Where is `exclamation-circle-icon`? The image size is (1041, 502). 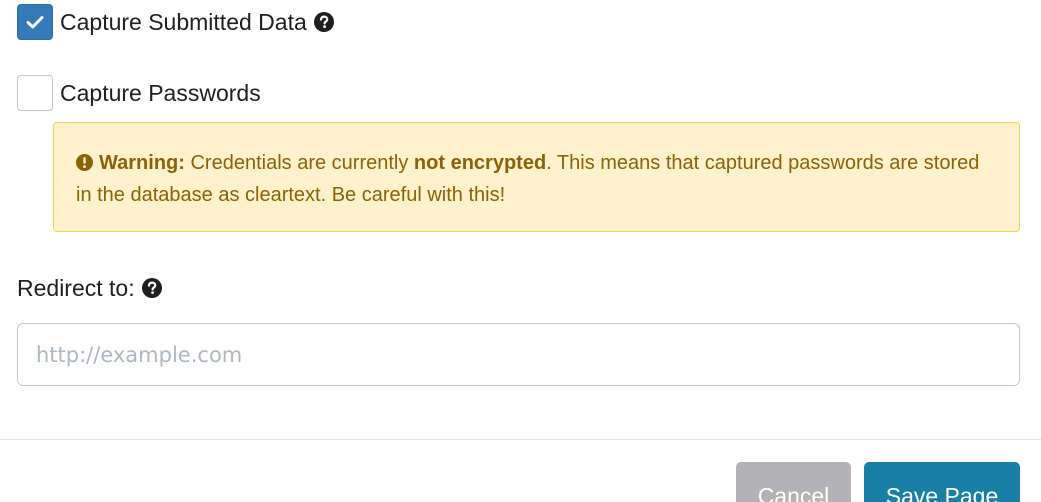 exclamation-circle-icon is located at coordinates (84, 160).